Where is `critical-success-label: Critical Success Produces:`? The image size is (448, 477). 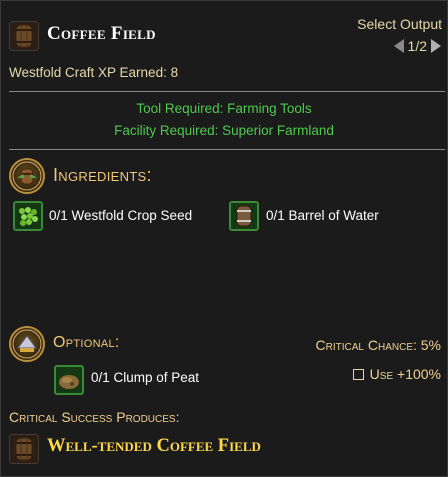 critical-success-label: Critical Success Produces: is located at coordinates (94, 417).